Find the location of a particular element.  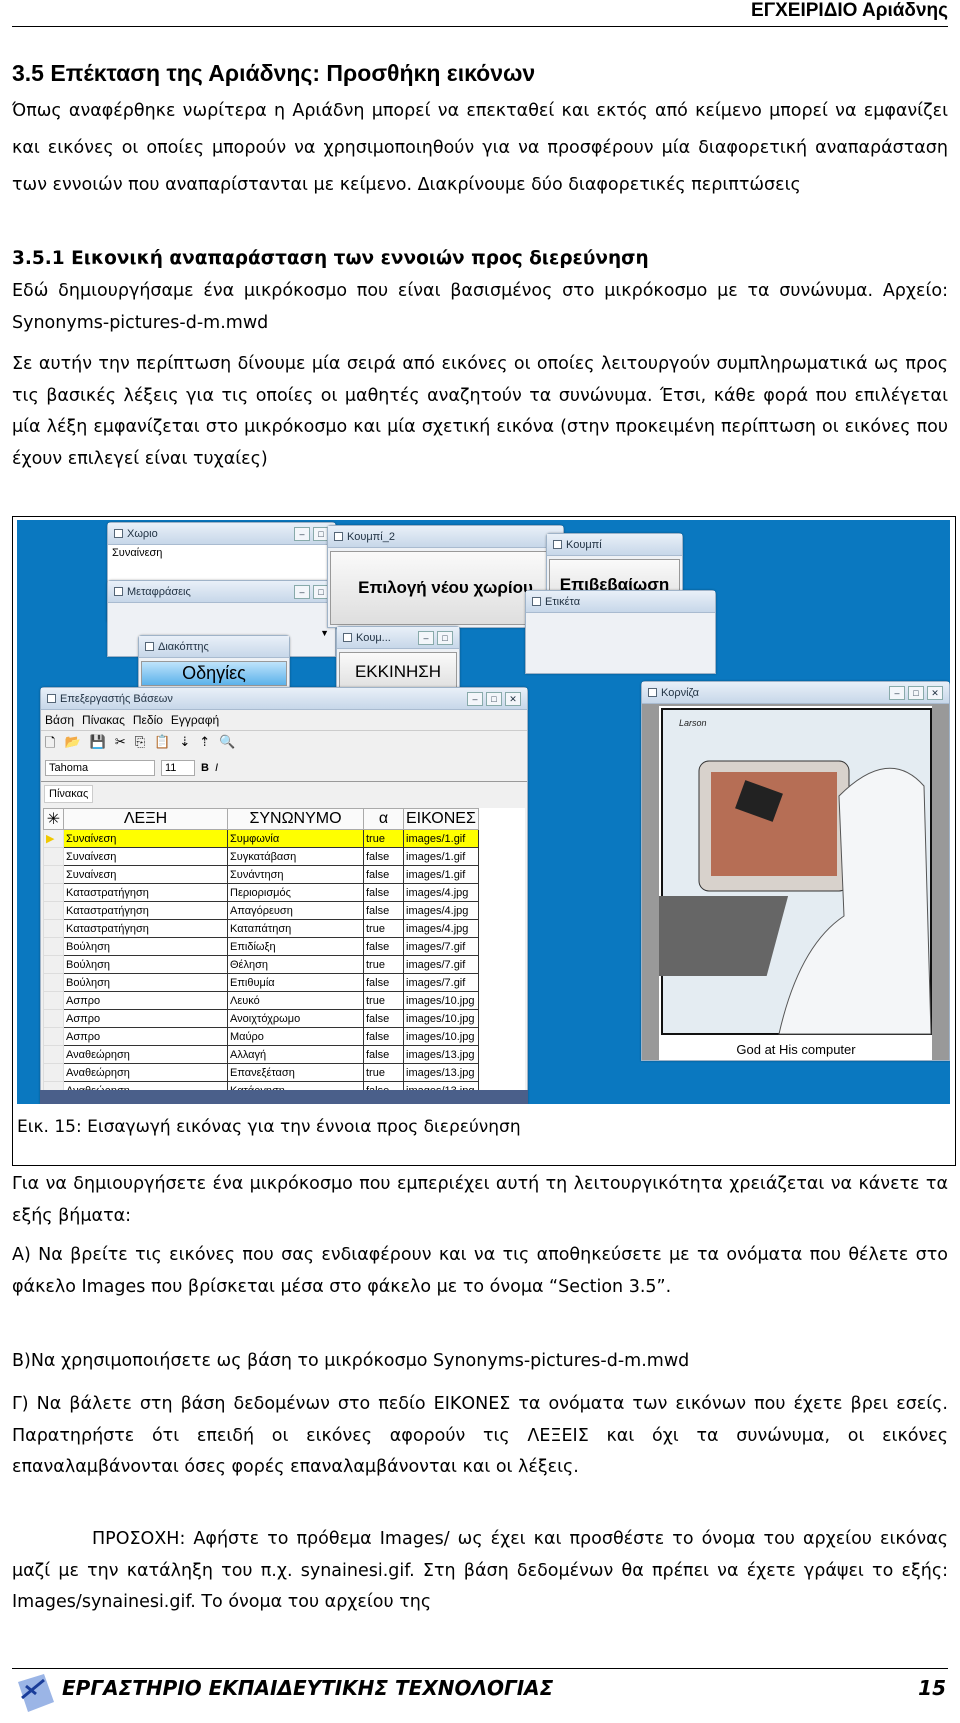

table-cell: Μαύρο is located at coordinates (295, 1036).